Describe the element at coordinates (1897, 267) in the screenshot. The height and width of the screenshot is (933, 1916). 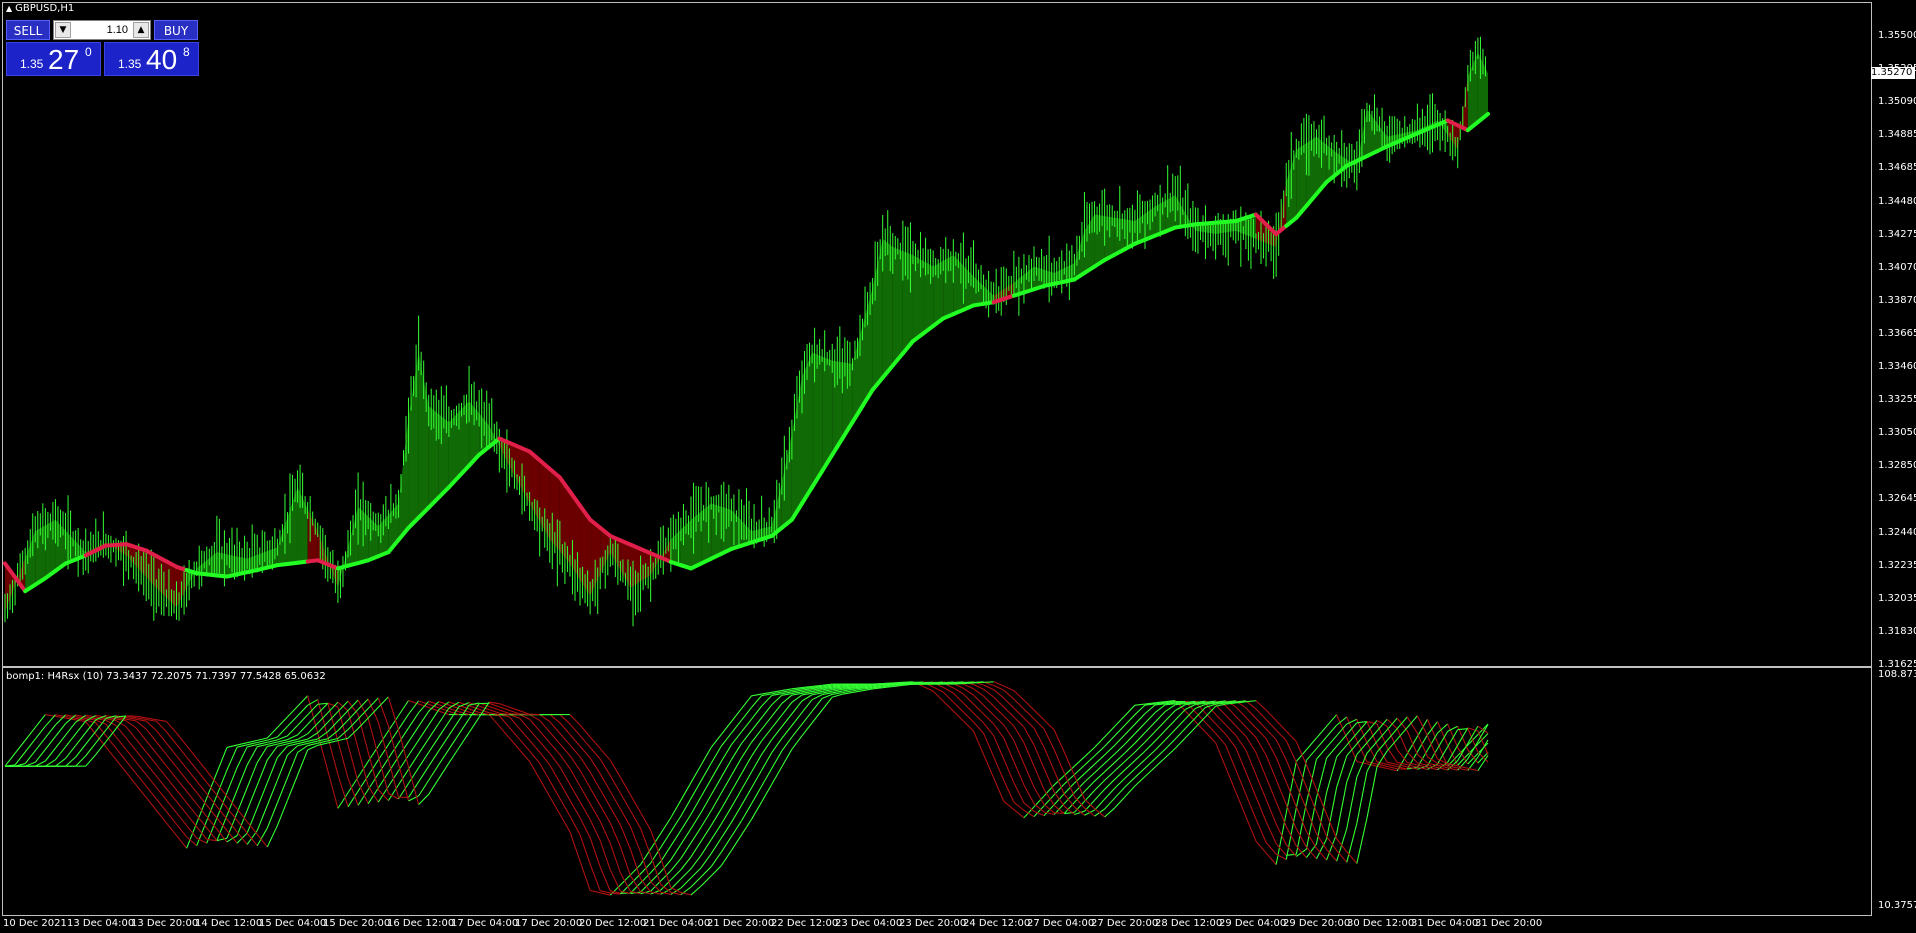
I see `price-tick-label: 1.34070` at that location.